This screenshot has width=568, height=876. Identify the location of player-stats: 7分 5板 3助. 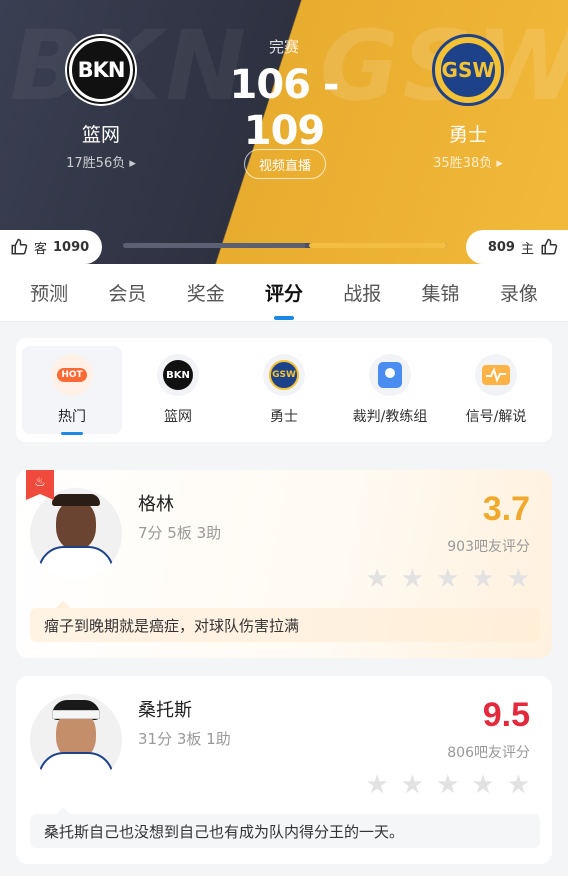
(180, 533).